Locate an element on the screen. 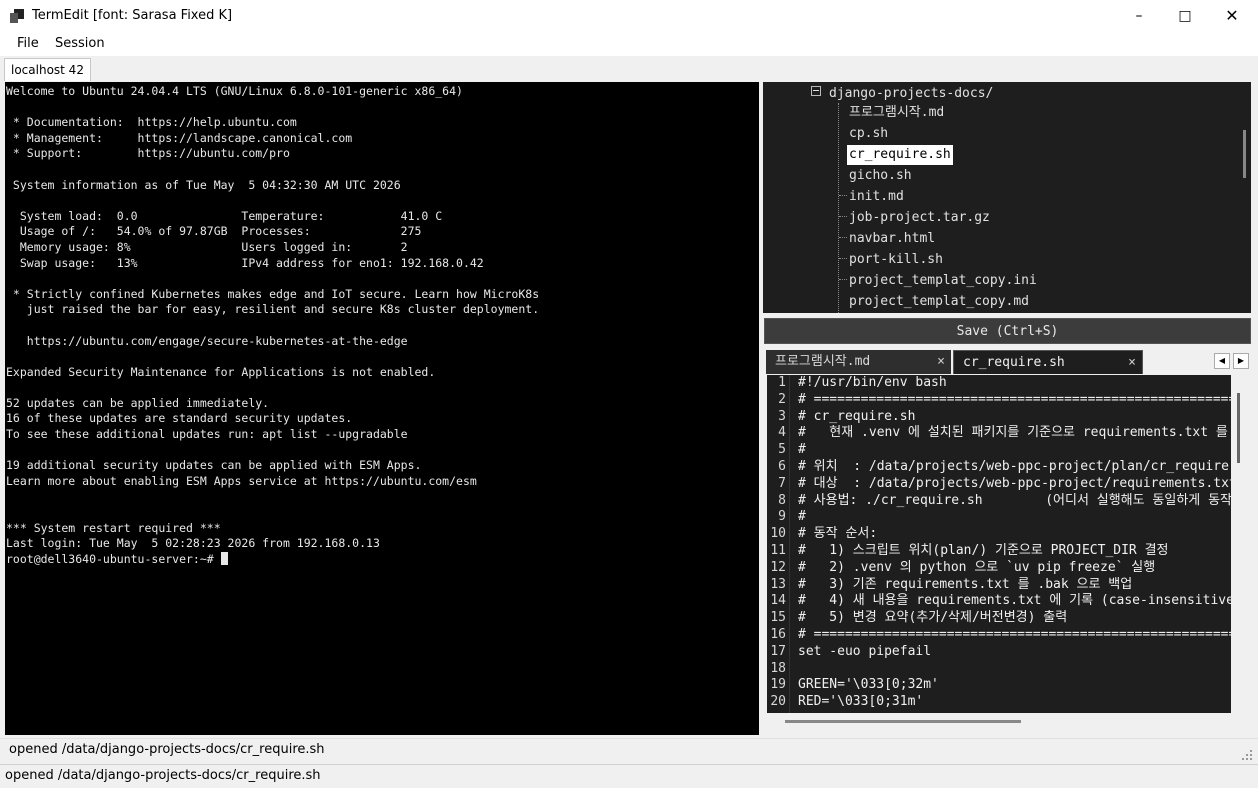 Image resolution: width=1258 pixels, height=788 pixels. title-bar: TermEdit [font: Sarasa Fixed K] – □ ✕ is located at coordinates (629, 16).